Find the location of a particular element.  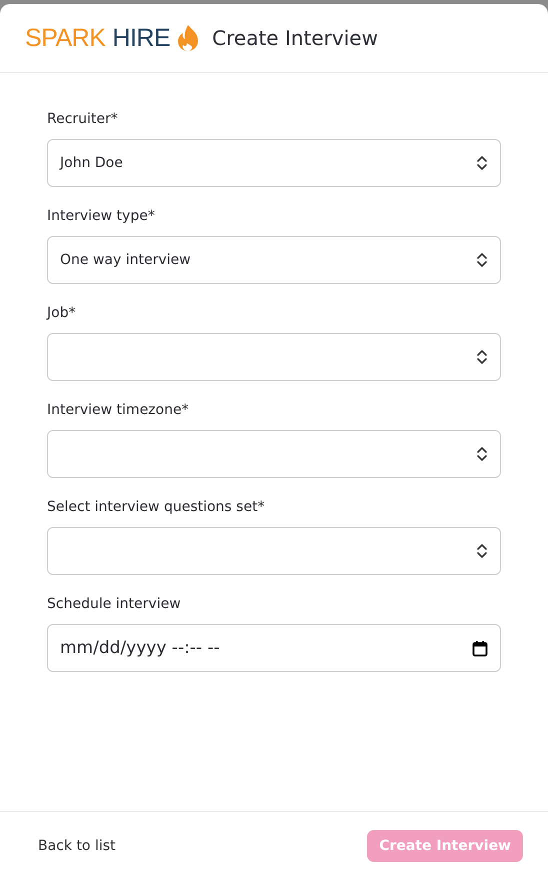

field-label: Schedule interview is located at coordinates (114, 604).